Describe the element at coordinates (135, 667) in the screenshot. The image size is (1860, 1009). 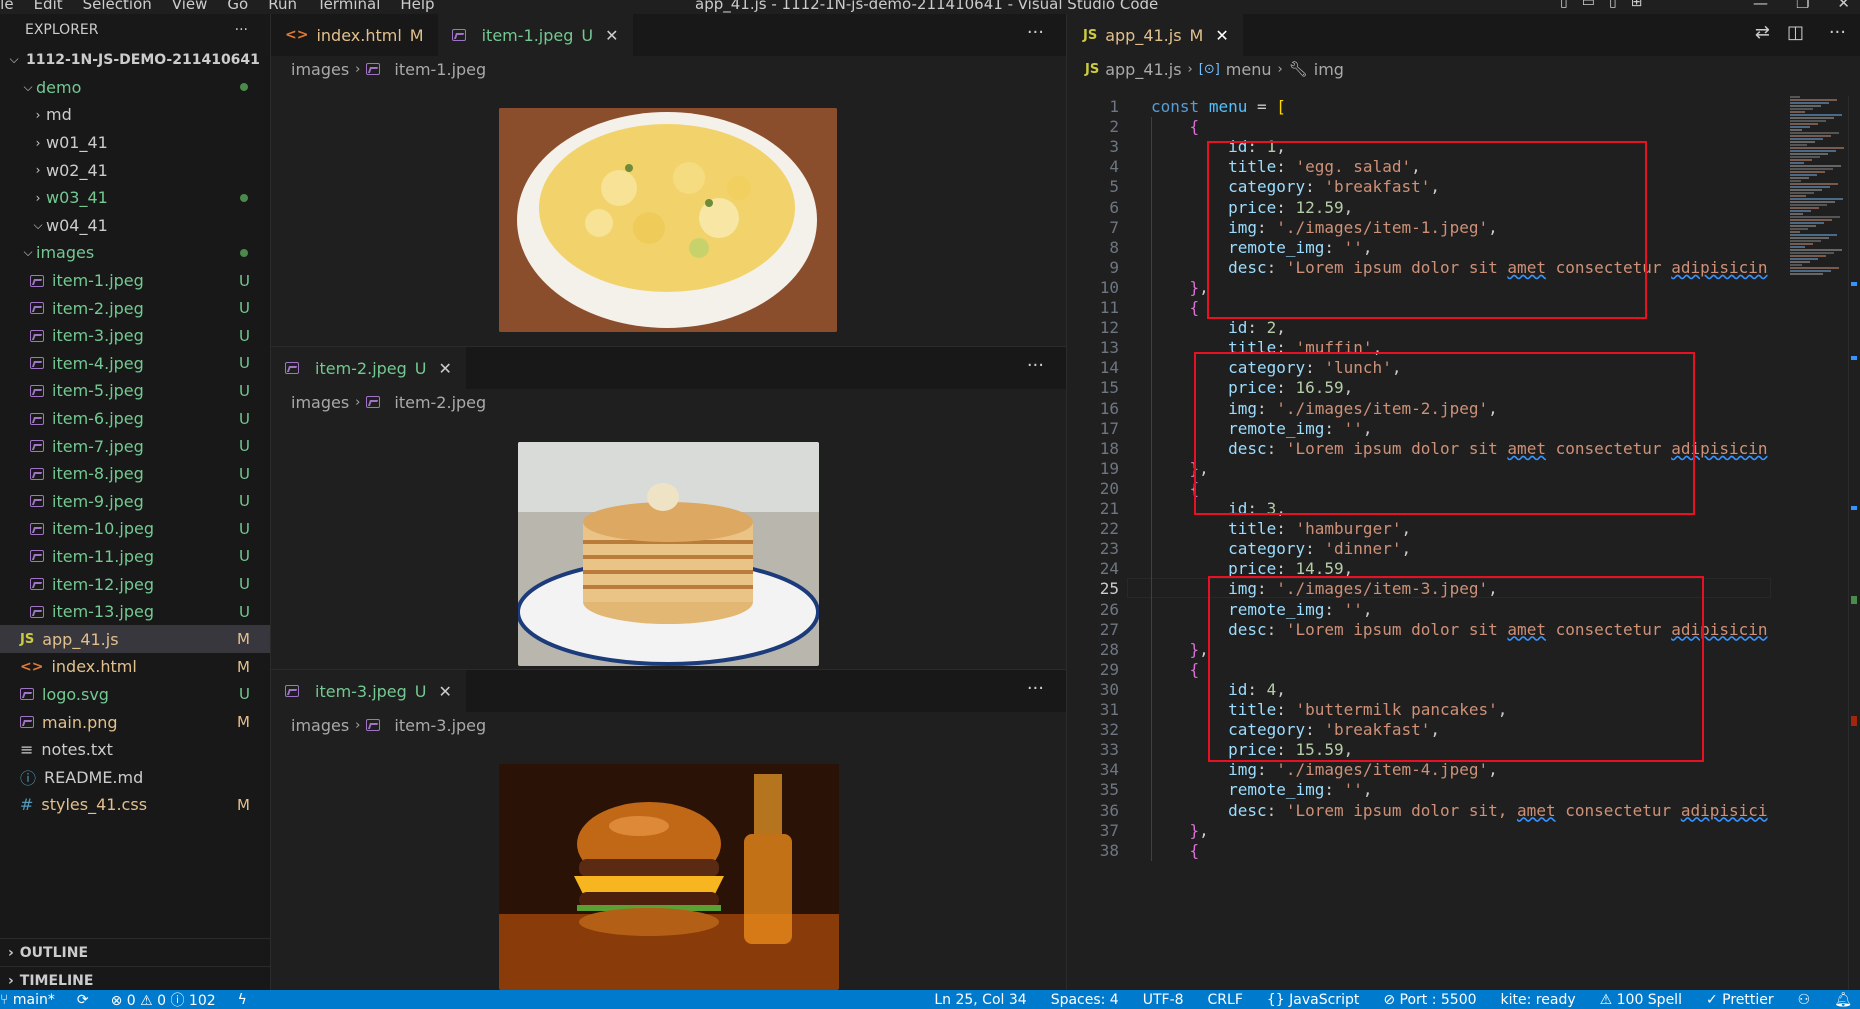
I see `tree-item: <> index.html M` at that location.